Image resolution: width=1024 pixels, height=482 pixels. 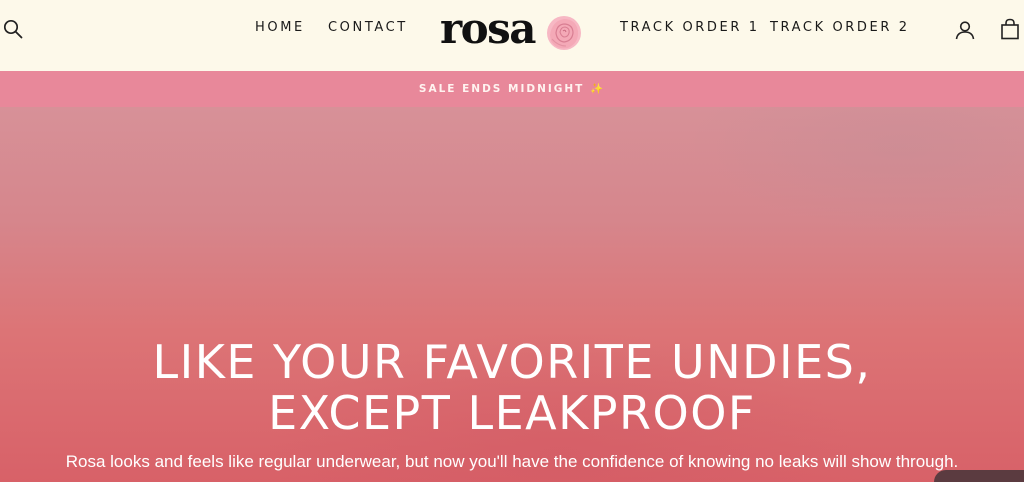 I want to click on logo-text: rosa, so click(x=488, y=28).